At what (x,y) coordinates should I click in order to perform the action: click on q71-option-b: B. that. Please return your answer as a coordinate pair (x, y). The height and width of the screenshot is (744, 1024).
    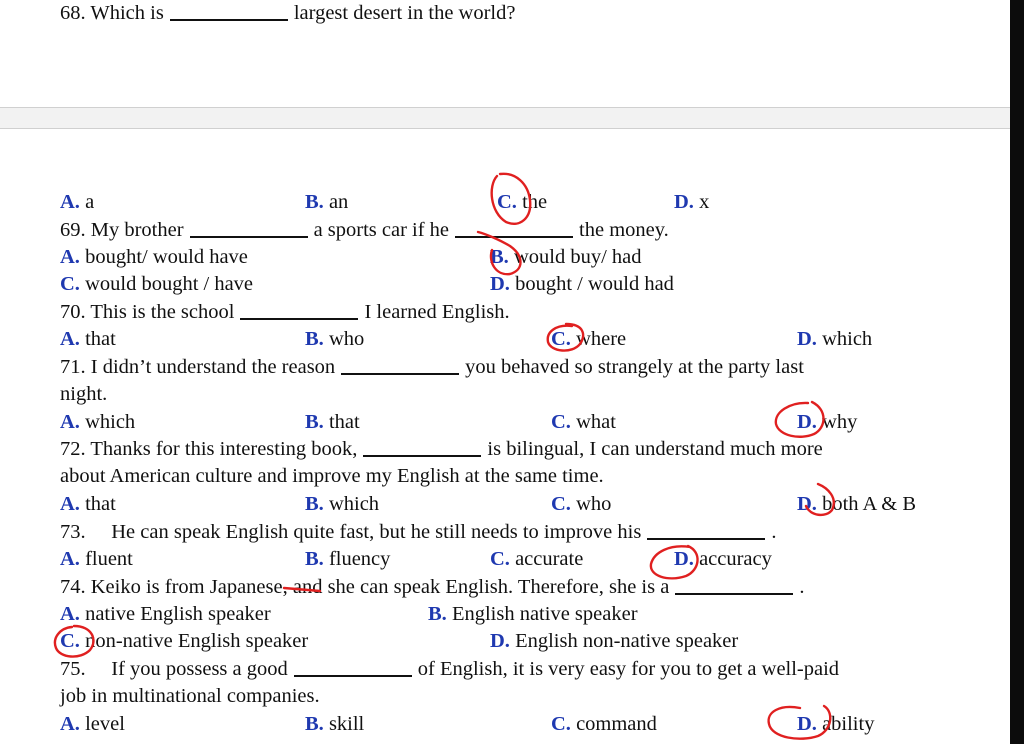
    Looking at the image, I should click on (332, 422).